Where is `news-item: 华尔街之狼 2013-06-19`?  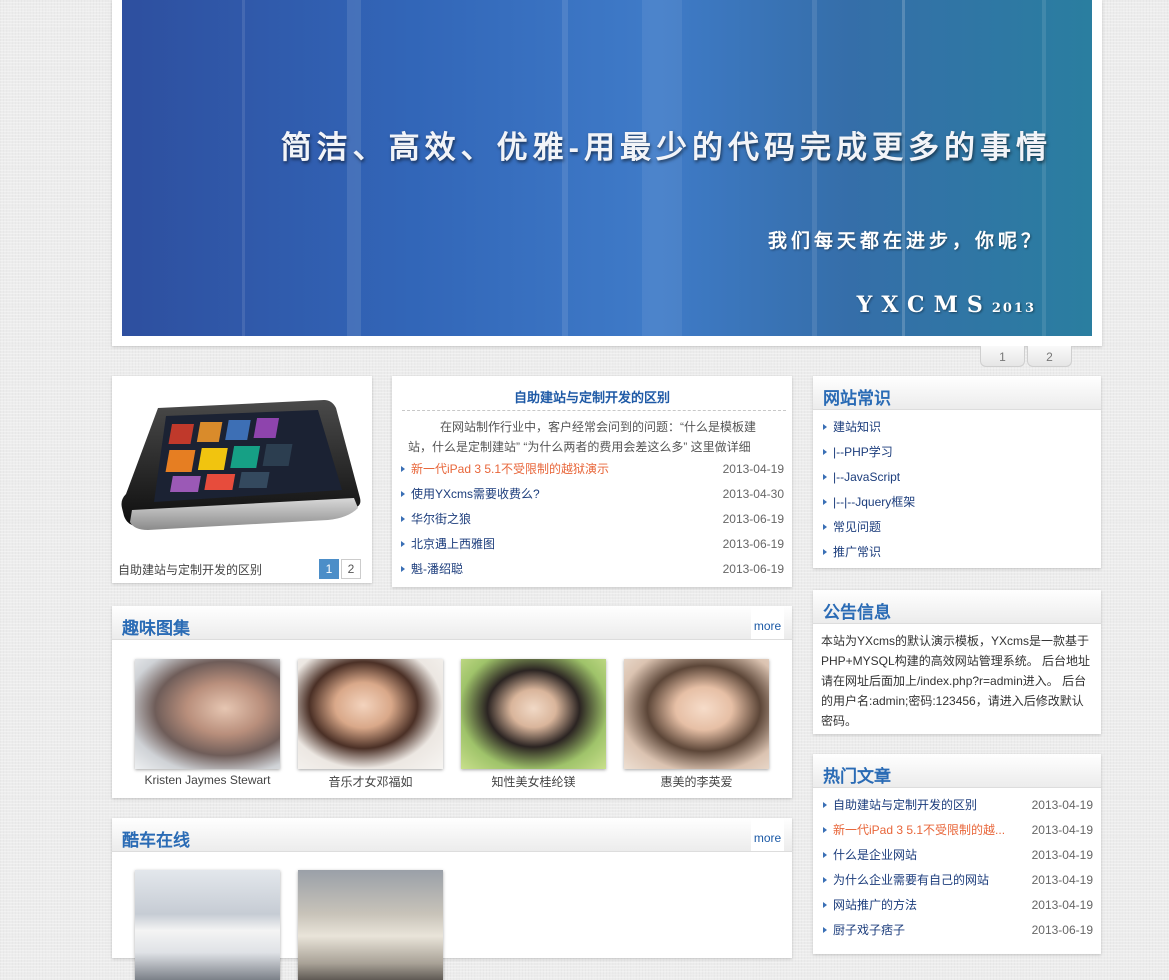 news-item: 华尔街之狼 2013-06-19 is located at coordinates (592, 519).